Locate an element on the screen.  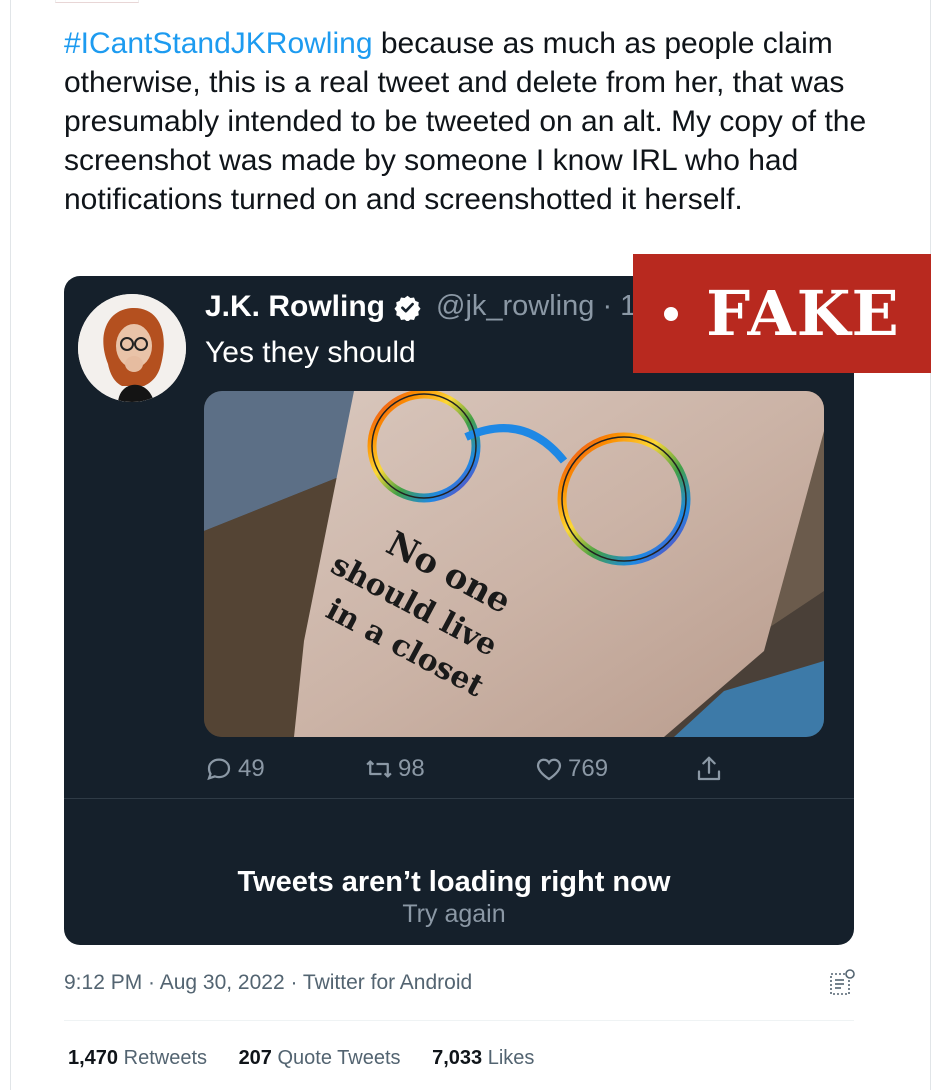
retweets-count: 1,470 is located at coordinates (93, 1058).